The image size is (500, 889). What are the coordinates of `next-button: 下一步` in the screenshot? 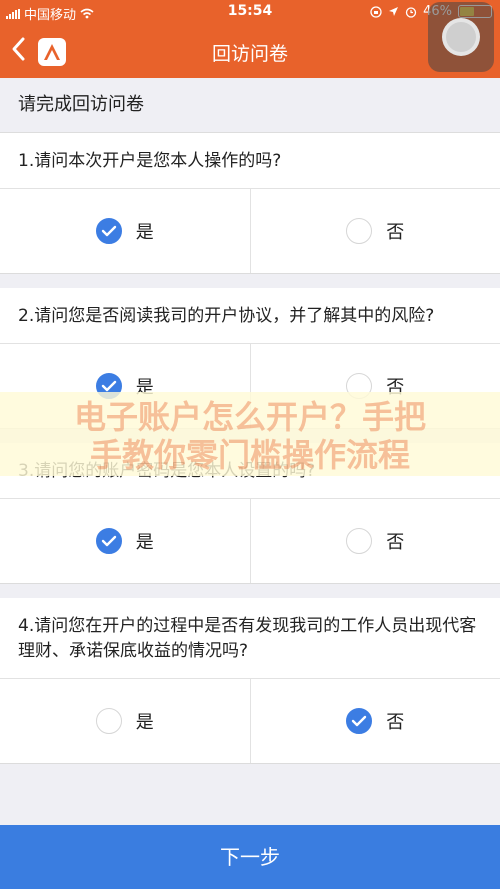 It's located at (250, 857).